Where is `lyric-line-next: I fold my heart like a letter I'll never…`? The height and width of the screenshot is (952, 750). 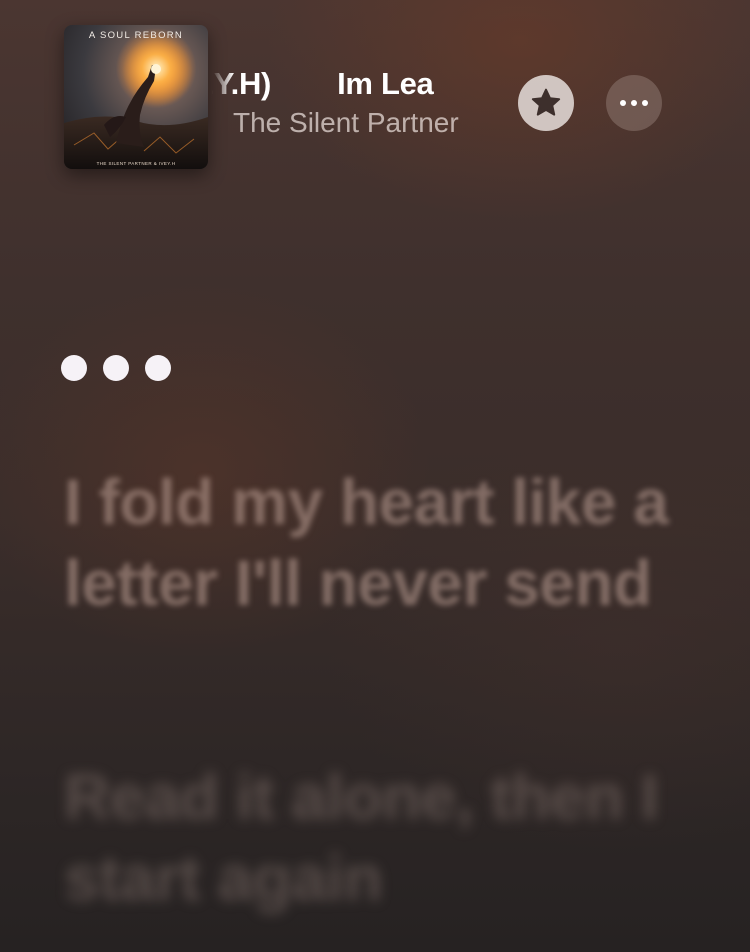
lyric-line-next: I fold my heart like a letter I'll never… is located at coordinates (374, 543).